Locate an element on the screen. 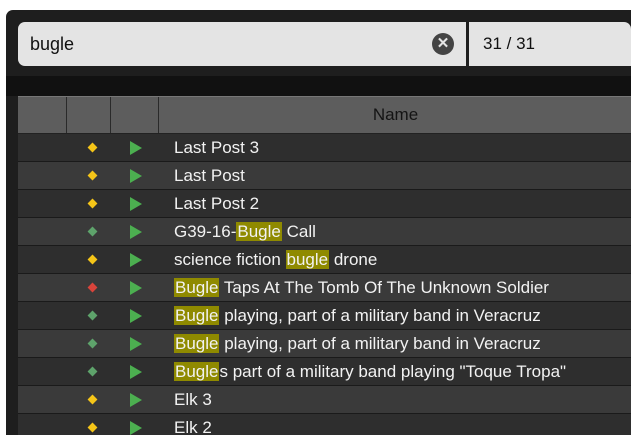 The height and width of the screenshot is (435, 631). table-row: Last Post 3 is located at coordinates (324, 148).